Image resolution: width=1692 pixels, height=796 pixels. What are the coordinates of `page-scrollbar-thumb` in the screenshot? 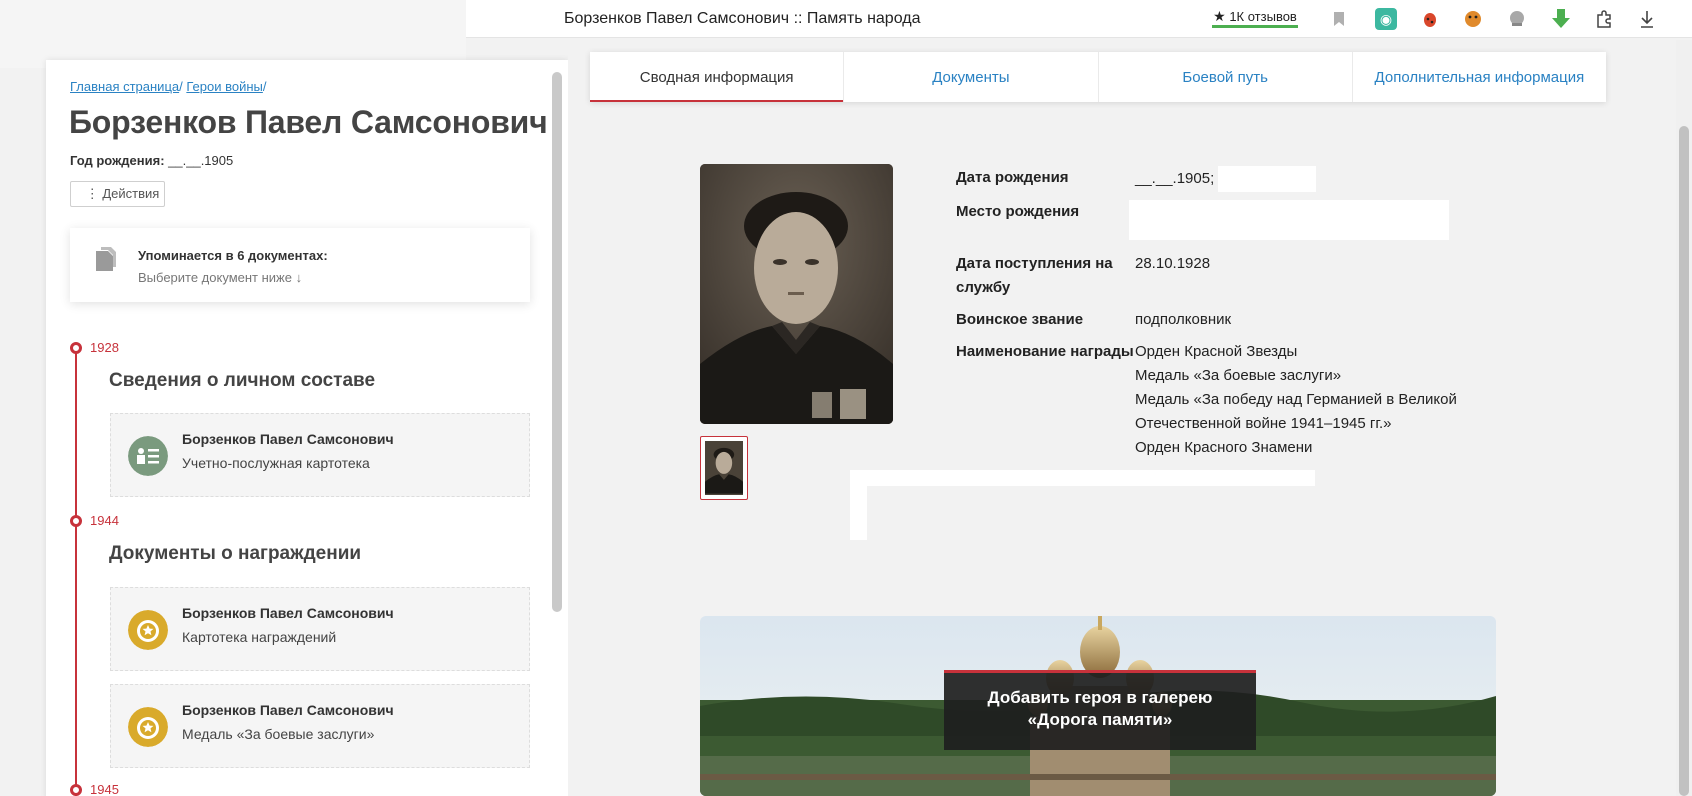 It's located at (1684, 461).